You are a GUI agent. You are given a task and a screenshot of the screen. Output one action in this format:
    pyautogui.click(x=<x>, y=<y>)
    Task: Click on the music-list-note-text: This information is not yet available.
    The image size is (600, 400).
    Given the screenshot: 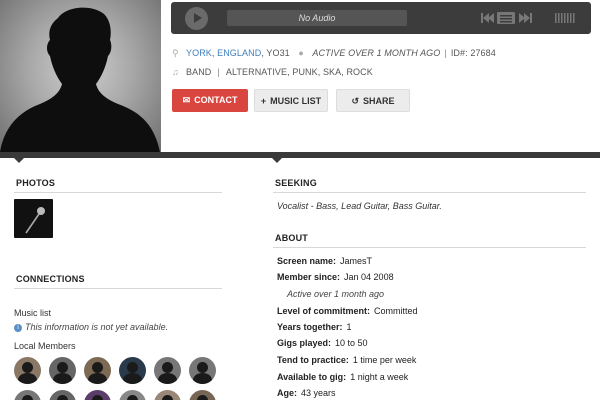 What is the action you would take?
    pyautogui.click(x=97, y=327)
    